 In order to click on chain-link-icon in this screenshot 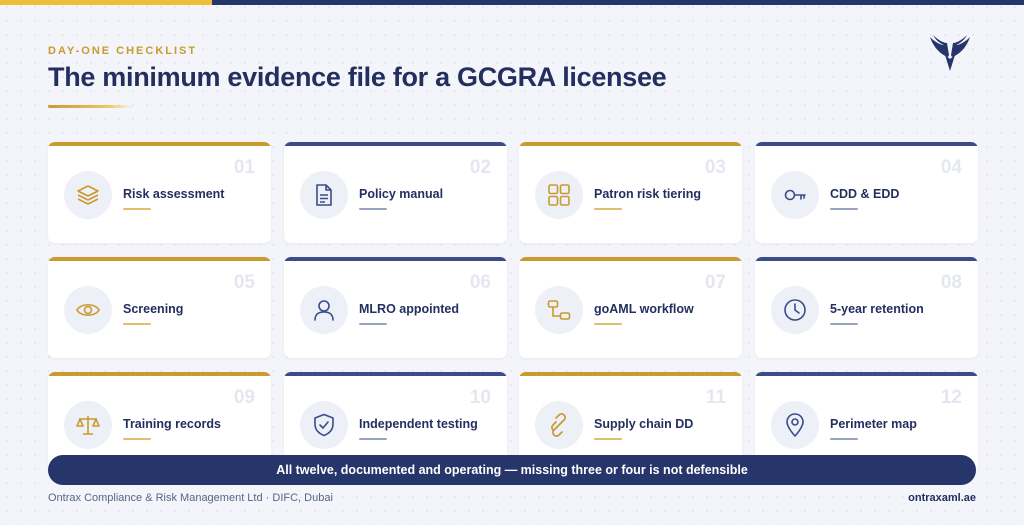, I will do `click(558, 425)`.